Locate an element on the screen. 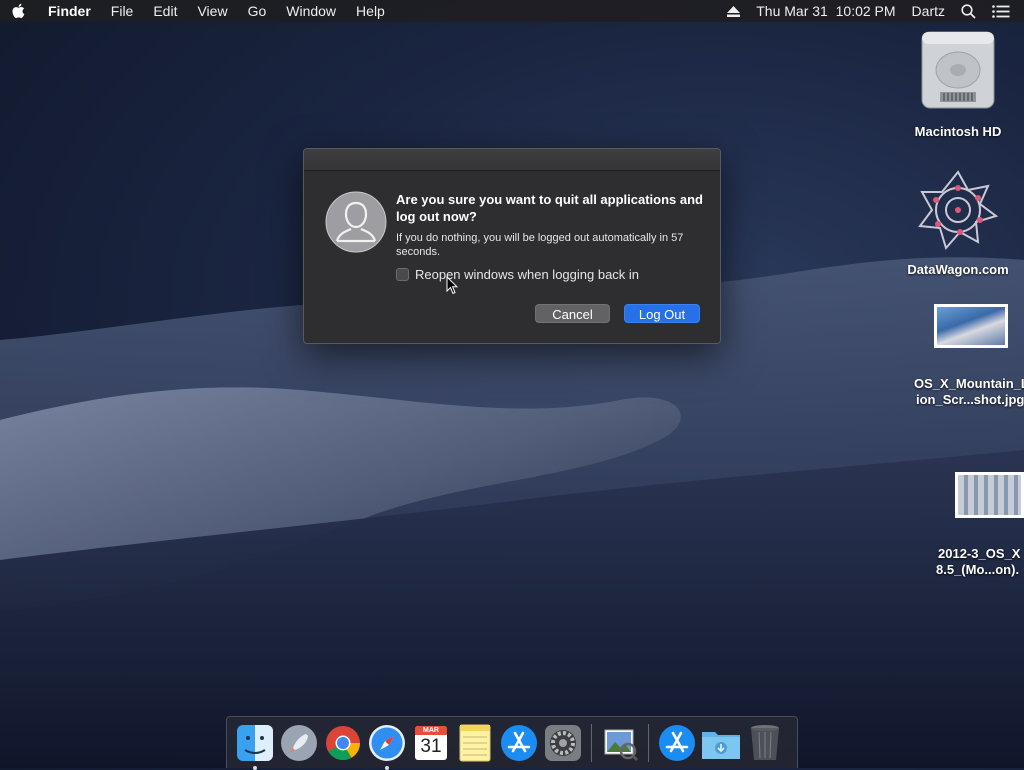 The image size is (1024, 770). dock-app-store is located at coordinates (519, 743).